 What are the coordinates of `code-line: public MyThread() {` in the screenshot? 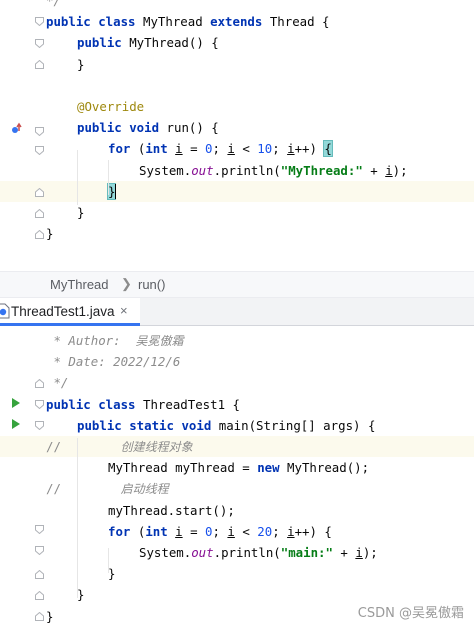 It's located at (259, 42).